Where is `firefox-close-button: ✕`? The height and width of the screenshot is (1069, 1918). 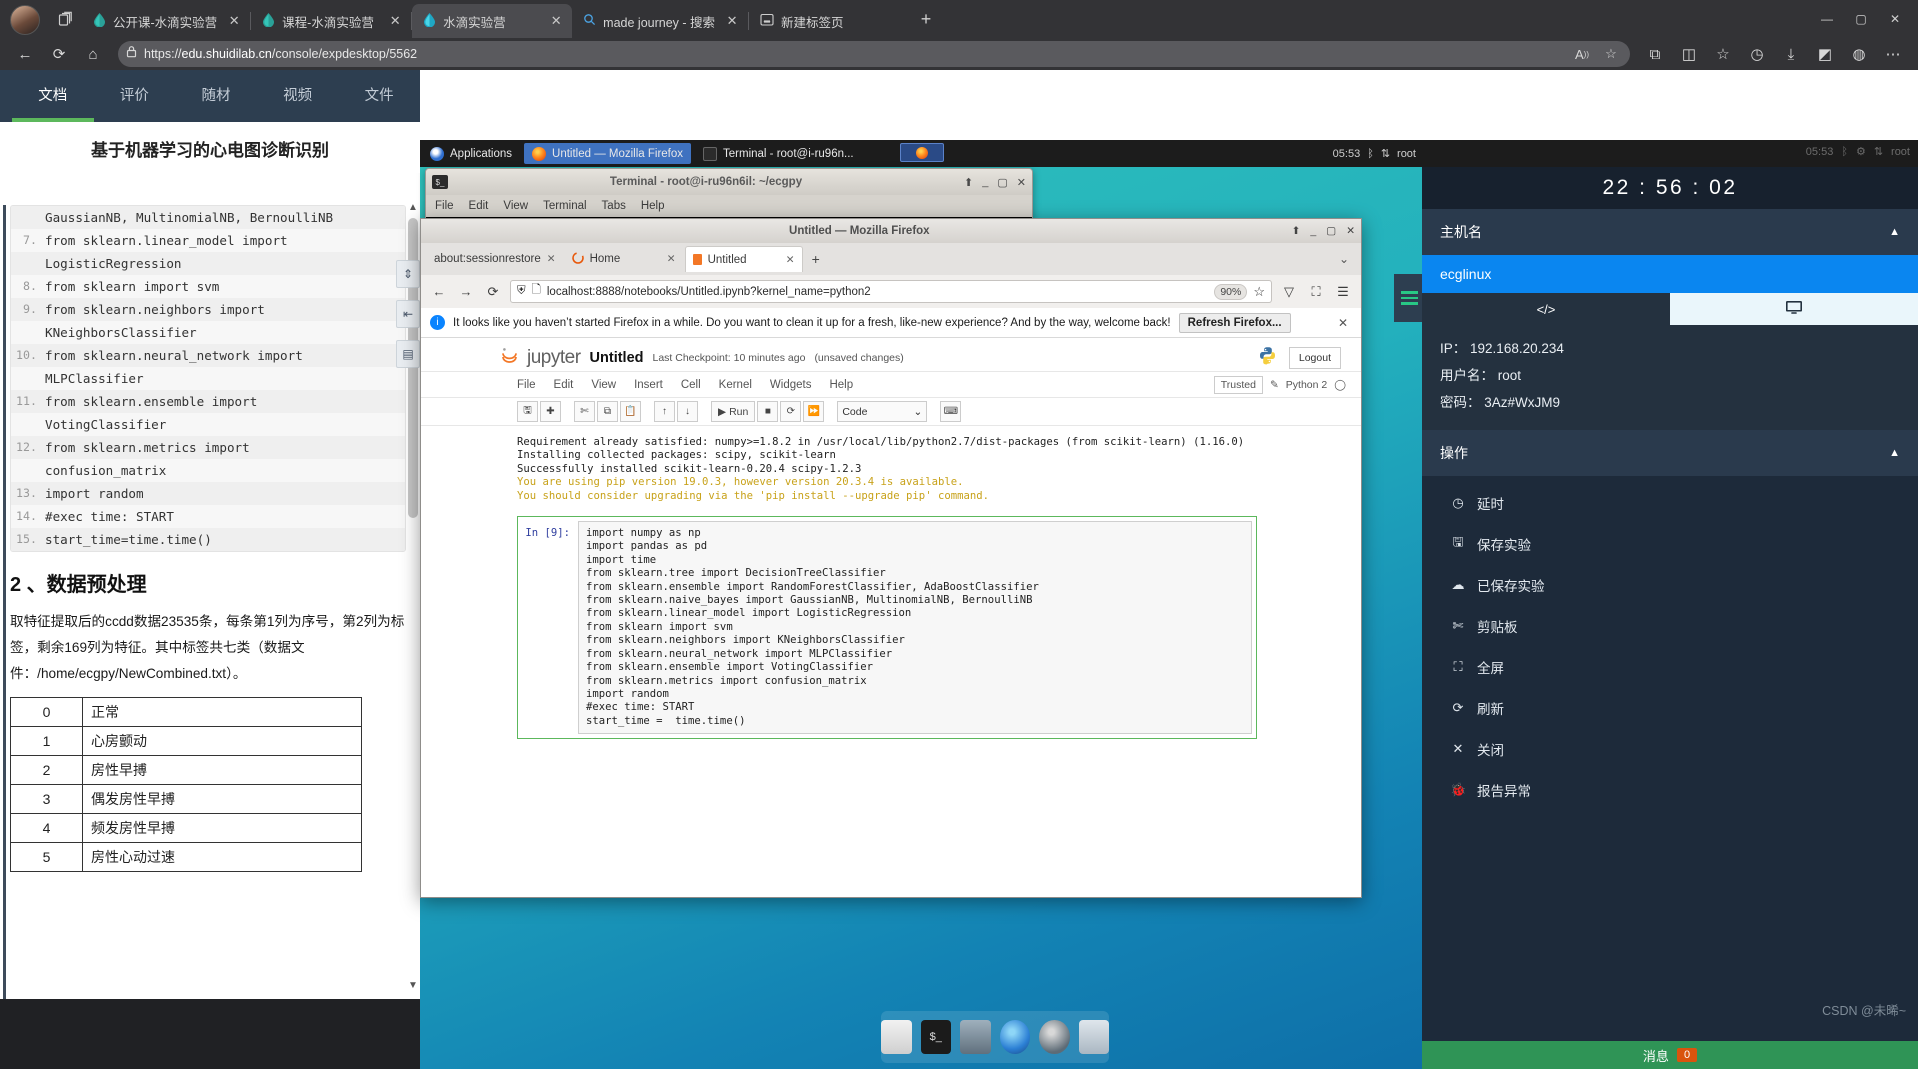 firefox-close-button: ✕ is located at coordinates (1350, 231).